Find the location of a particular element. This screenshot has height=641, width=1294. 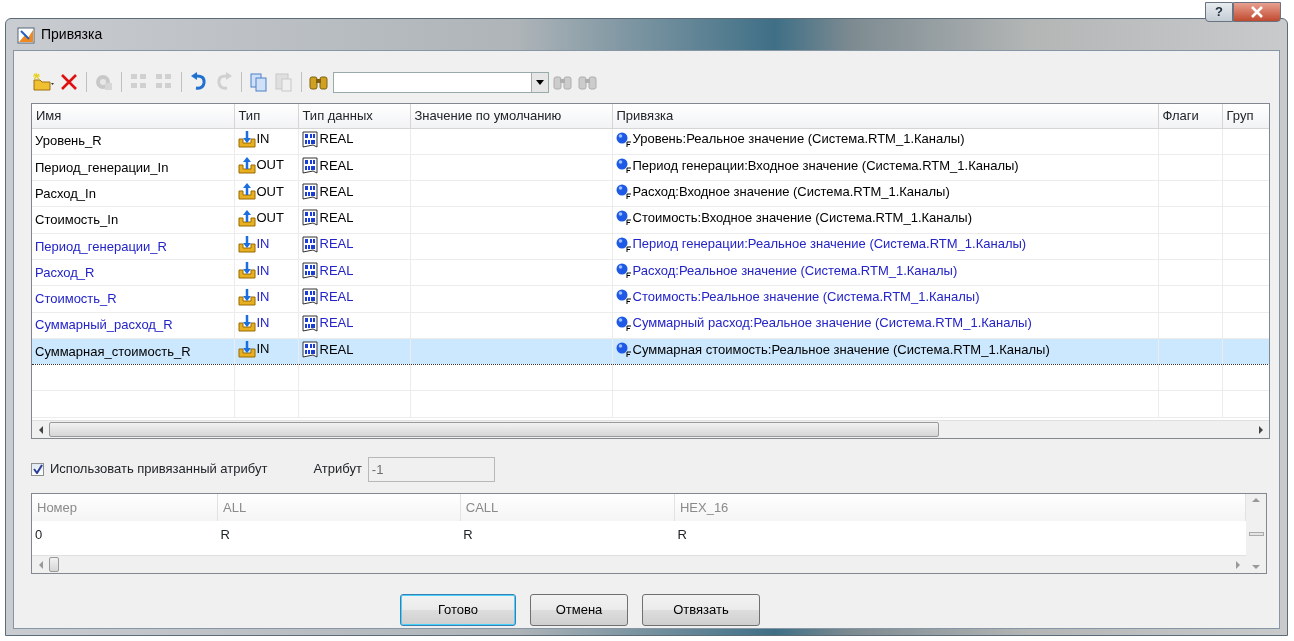

attribute-label: Атрибут is located at coordinates (337, 469).